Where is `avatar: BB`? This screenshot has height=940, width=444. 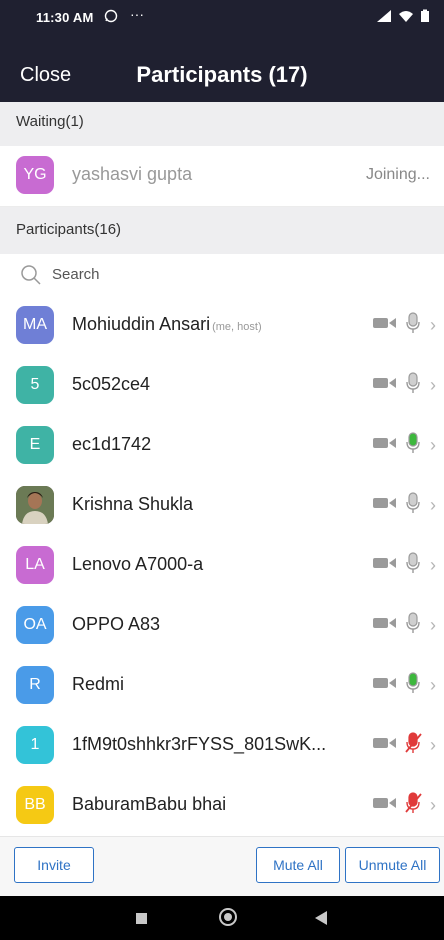
avatar: BB is located at coordinates (35, 805).